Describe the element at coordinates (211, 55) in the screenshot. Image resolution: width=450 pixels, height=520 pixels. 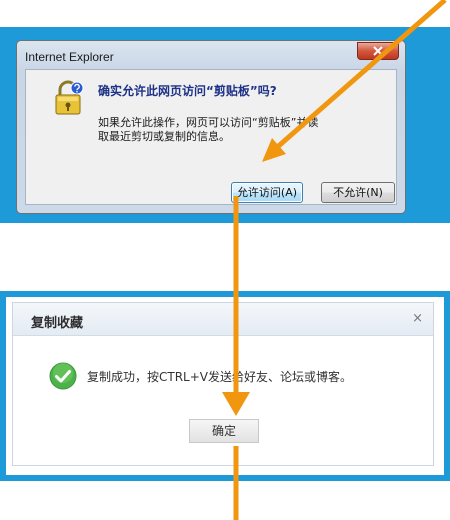
I see `ie-titlebar: Internet Explorer` at that location.